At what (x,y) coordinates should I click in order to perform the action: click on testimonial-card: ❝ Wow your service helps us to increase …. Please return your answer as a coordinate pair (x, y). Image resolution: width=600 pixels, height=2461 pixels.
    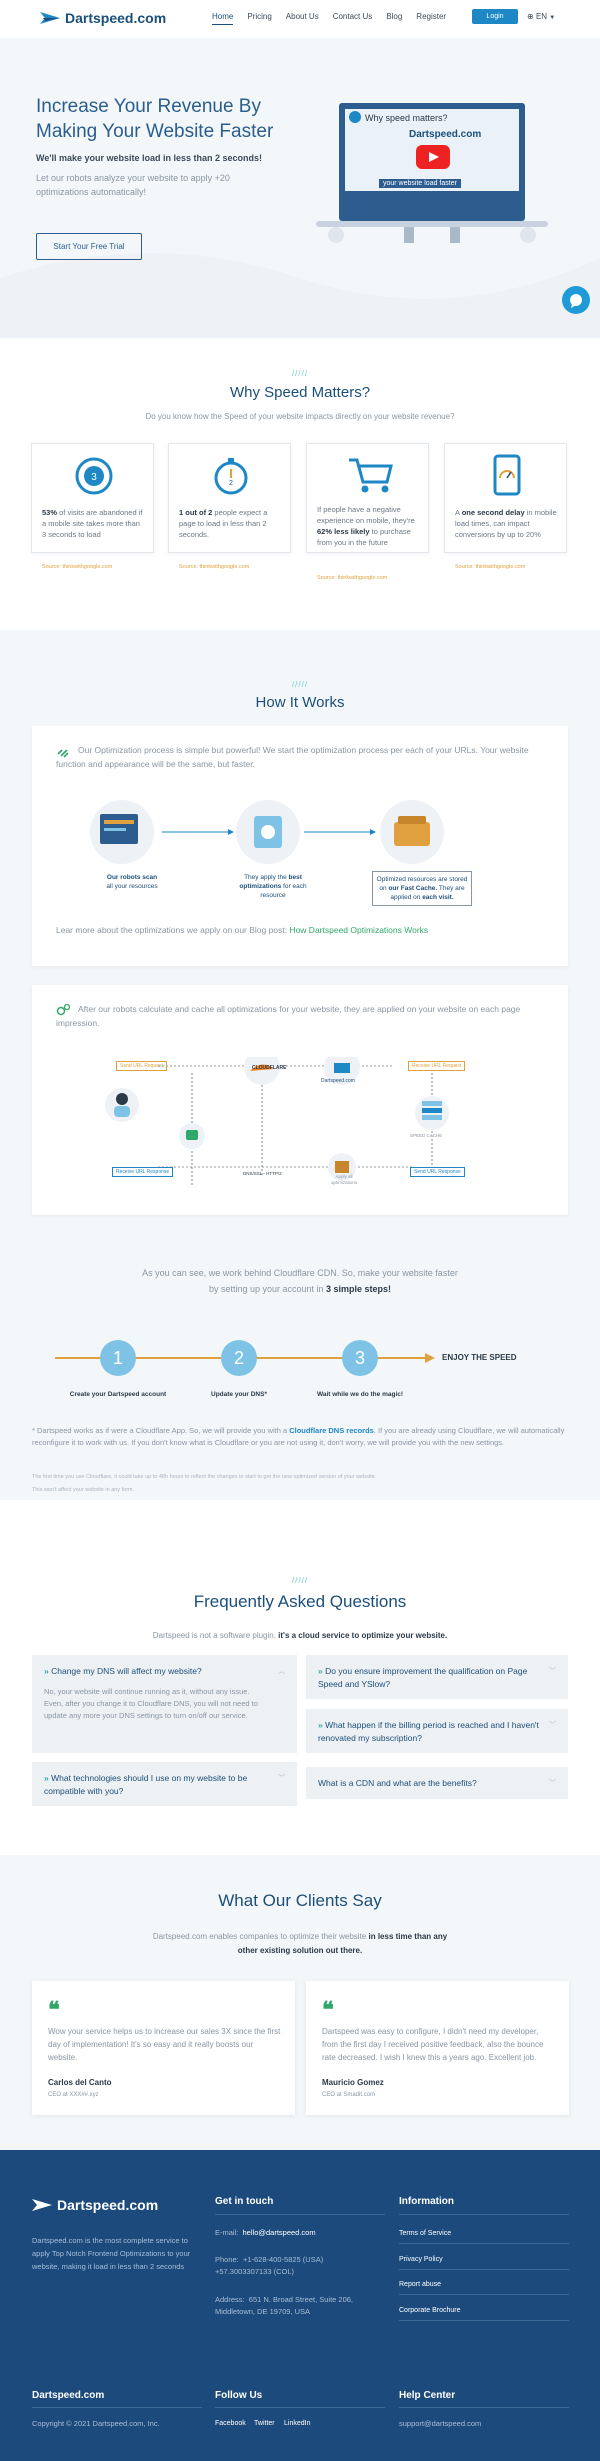
    Looking at the image, I should click on (163, 2048).